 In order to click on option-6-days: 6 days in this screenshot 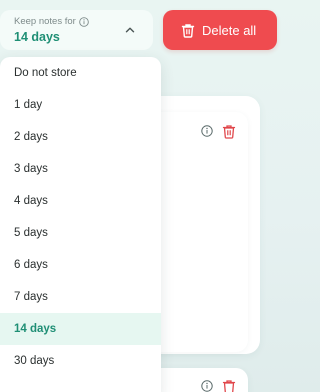, I will do `click(80, 265)`.